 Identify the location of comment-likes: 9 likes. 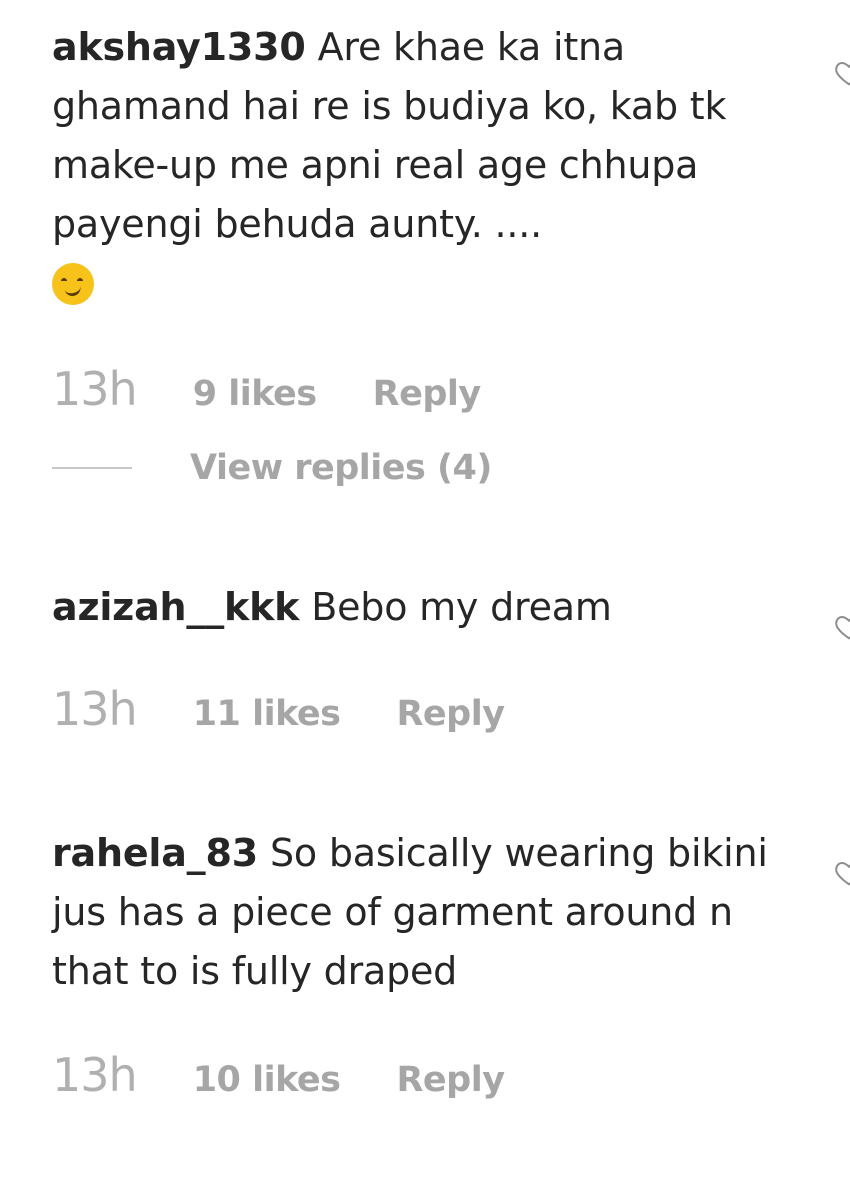
(255, 394).